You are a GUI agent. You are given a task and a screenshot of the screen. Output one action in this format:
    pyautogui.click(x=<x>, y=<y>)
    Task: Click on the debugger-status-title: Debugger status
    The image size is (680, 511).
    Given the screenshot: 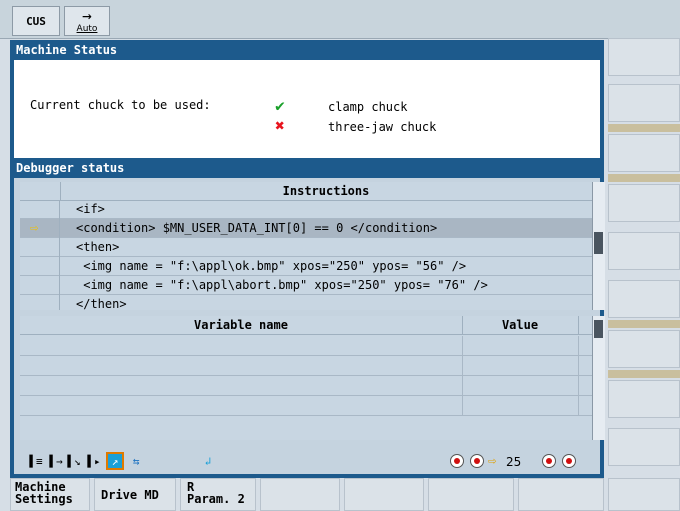 What is the action you would take?
    pyautogui.click(x=307, y=168)
    